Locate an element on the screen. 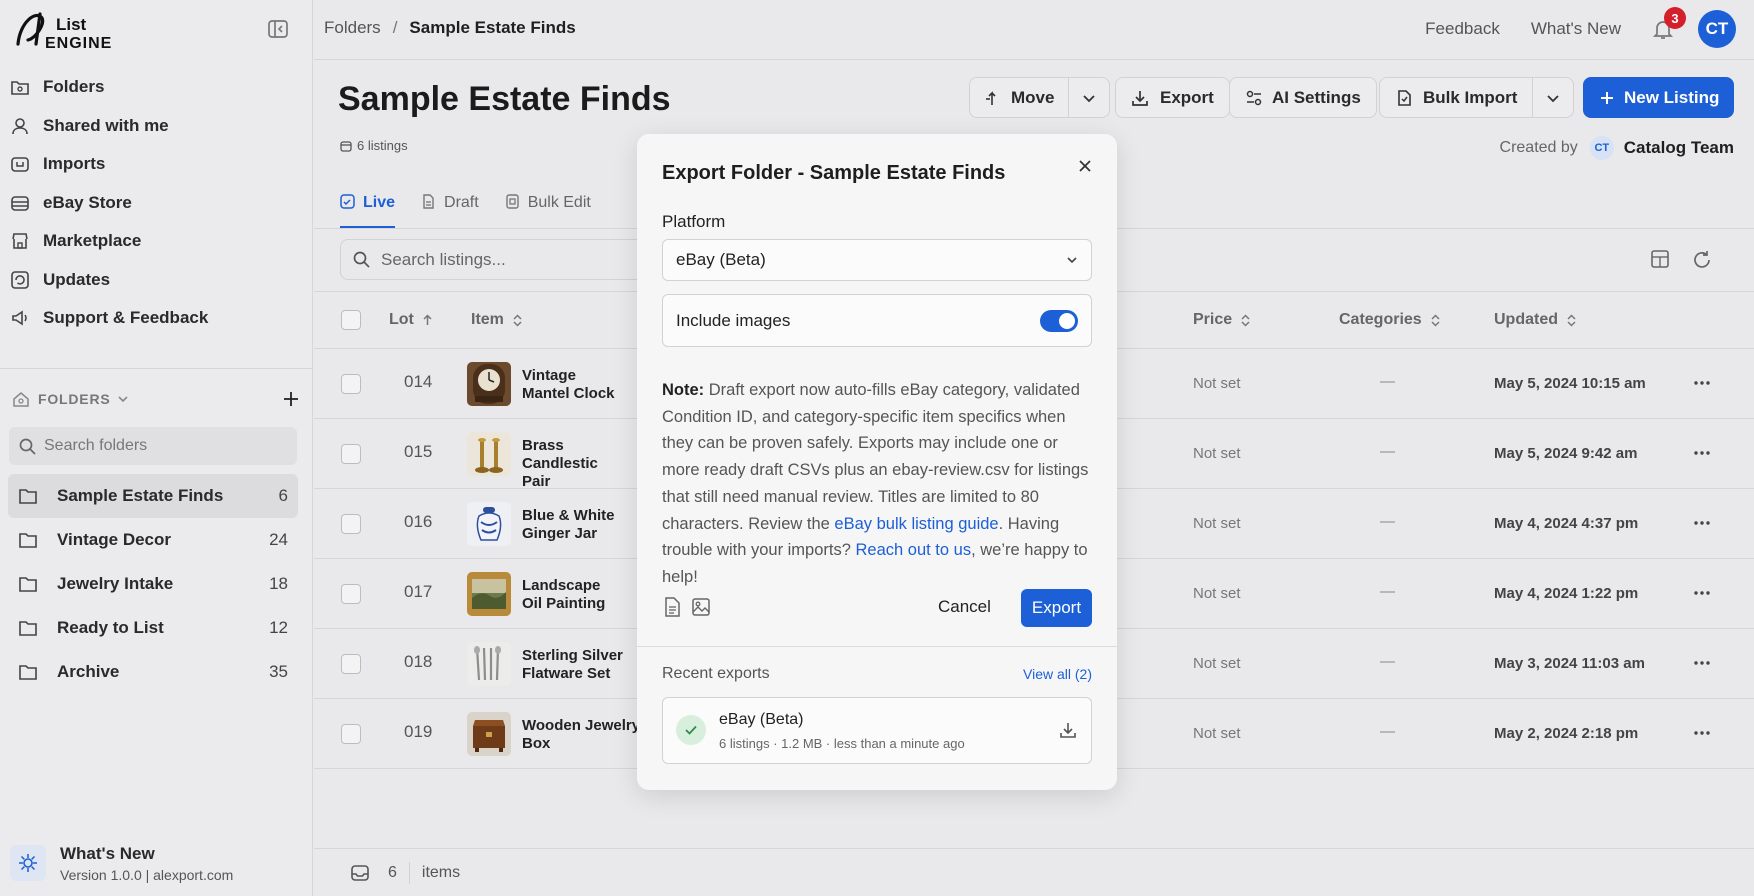  collapse-sidebar-icon is located at coordinates (278, 29).